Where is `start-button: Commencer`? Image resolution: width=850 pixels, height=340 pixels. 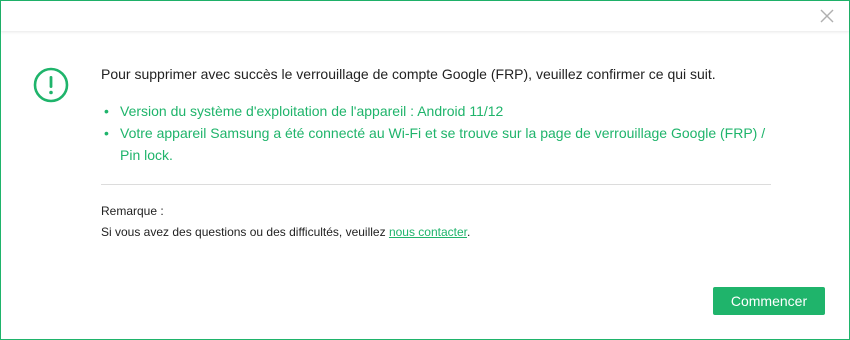
start-button: Commencer is located at coordinates (769, 301).